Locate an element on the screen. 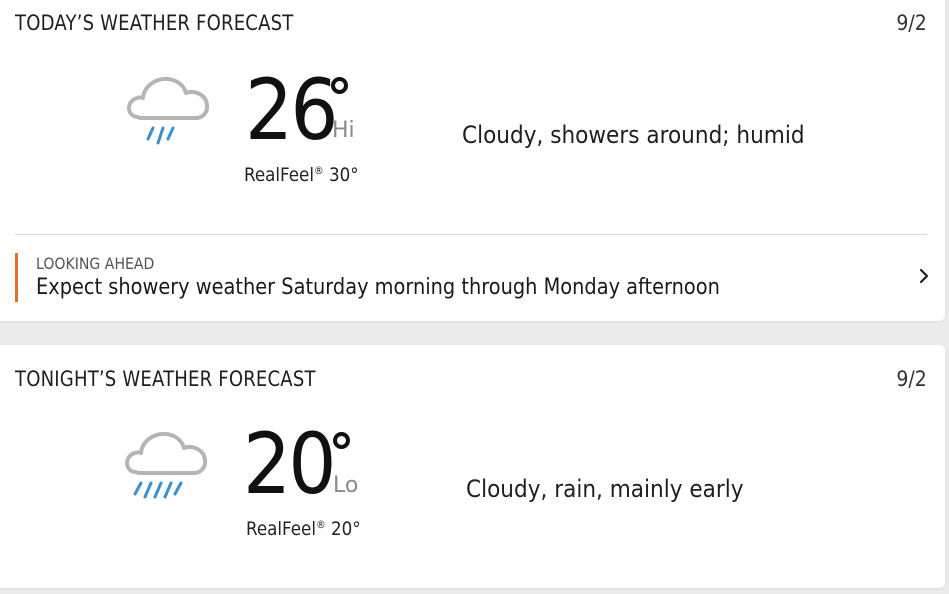  today-temperature: 26 is located at coordinates (291, 110).